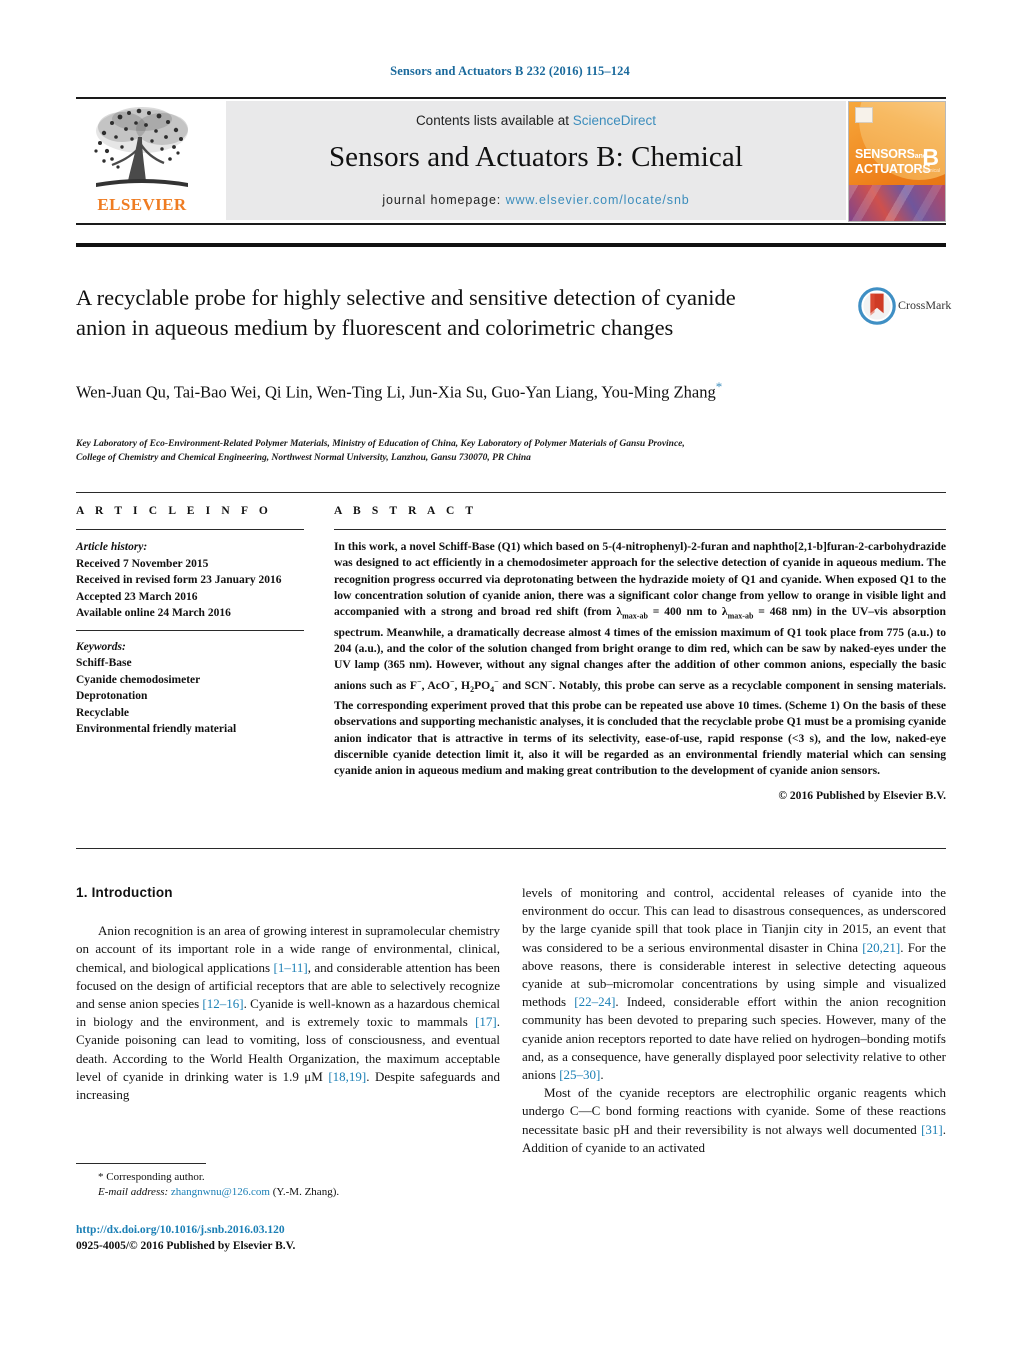  What do you see at coordinates (877, 306) in the screenshot?
I see `crossmark-icon` at bounding box center [877, 306].